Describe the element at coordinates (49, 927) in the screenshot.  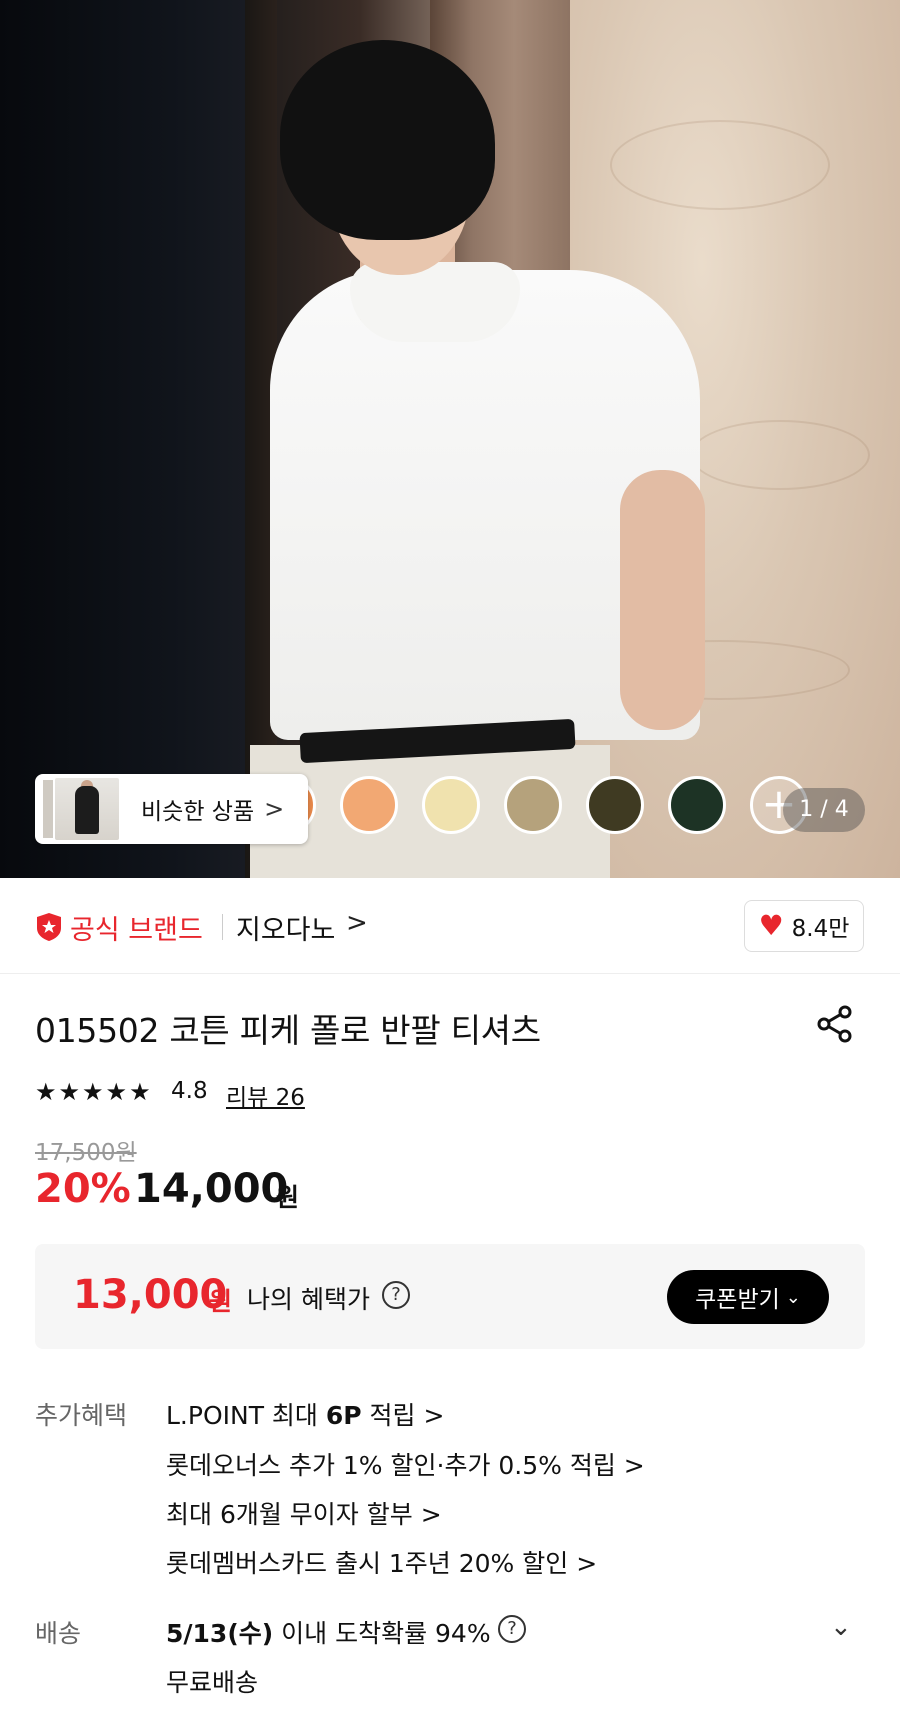
I see `official-badge-icon` at that location.